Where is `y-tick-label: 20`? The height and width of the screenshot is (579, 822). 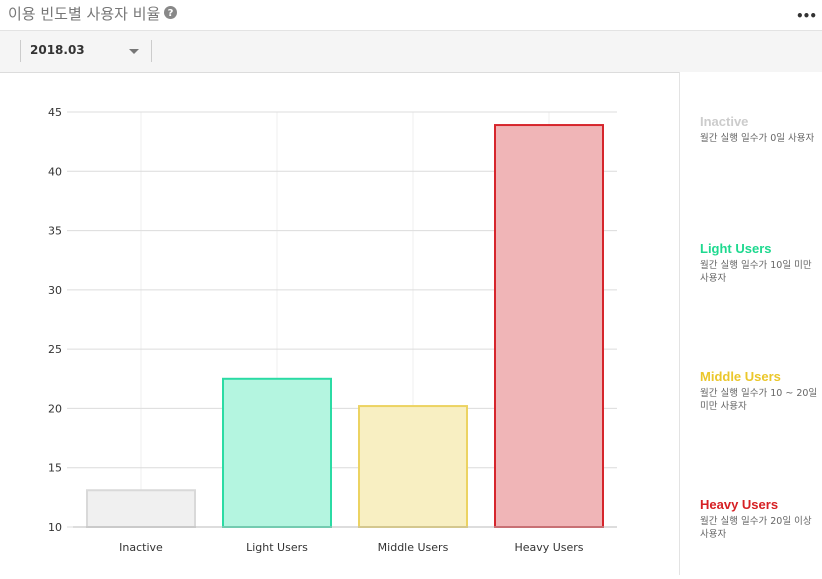
y-tick-label: 20 is located at coordinates (55, 408).